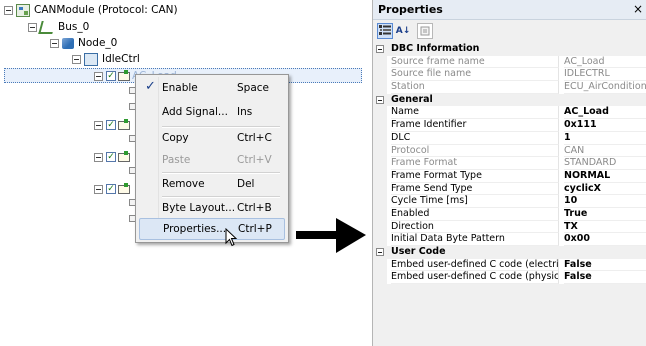  I want to click on property-value: cyclicX, so click(605, 189).